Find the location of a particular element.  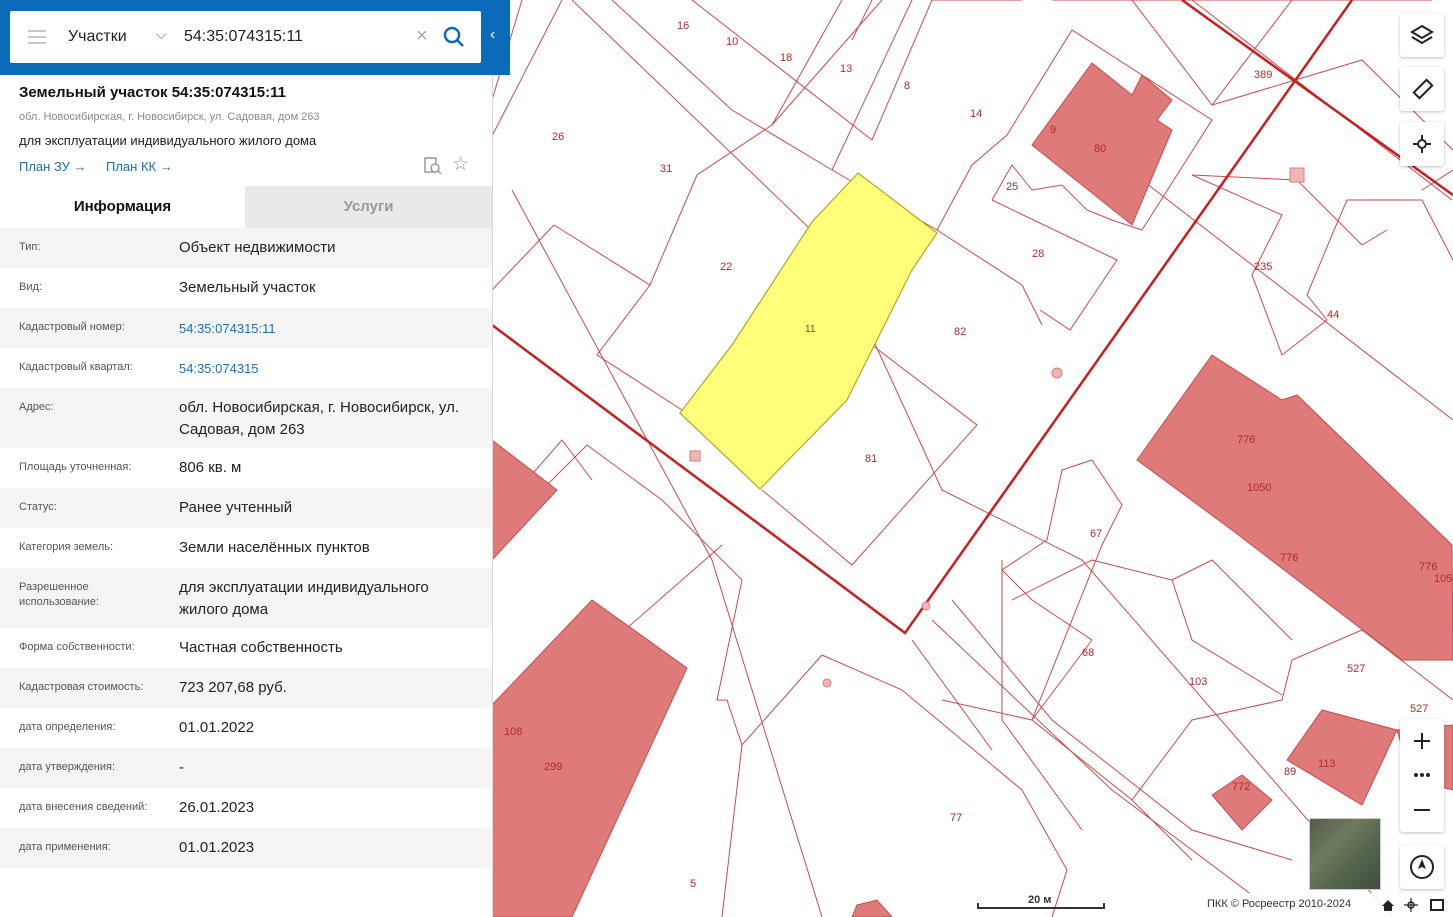

parcel-label: 772 is located at coordinates (1241, 787).